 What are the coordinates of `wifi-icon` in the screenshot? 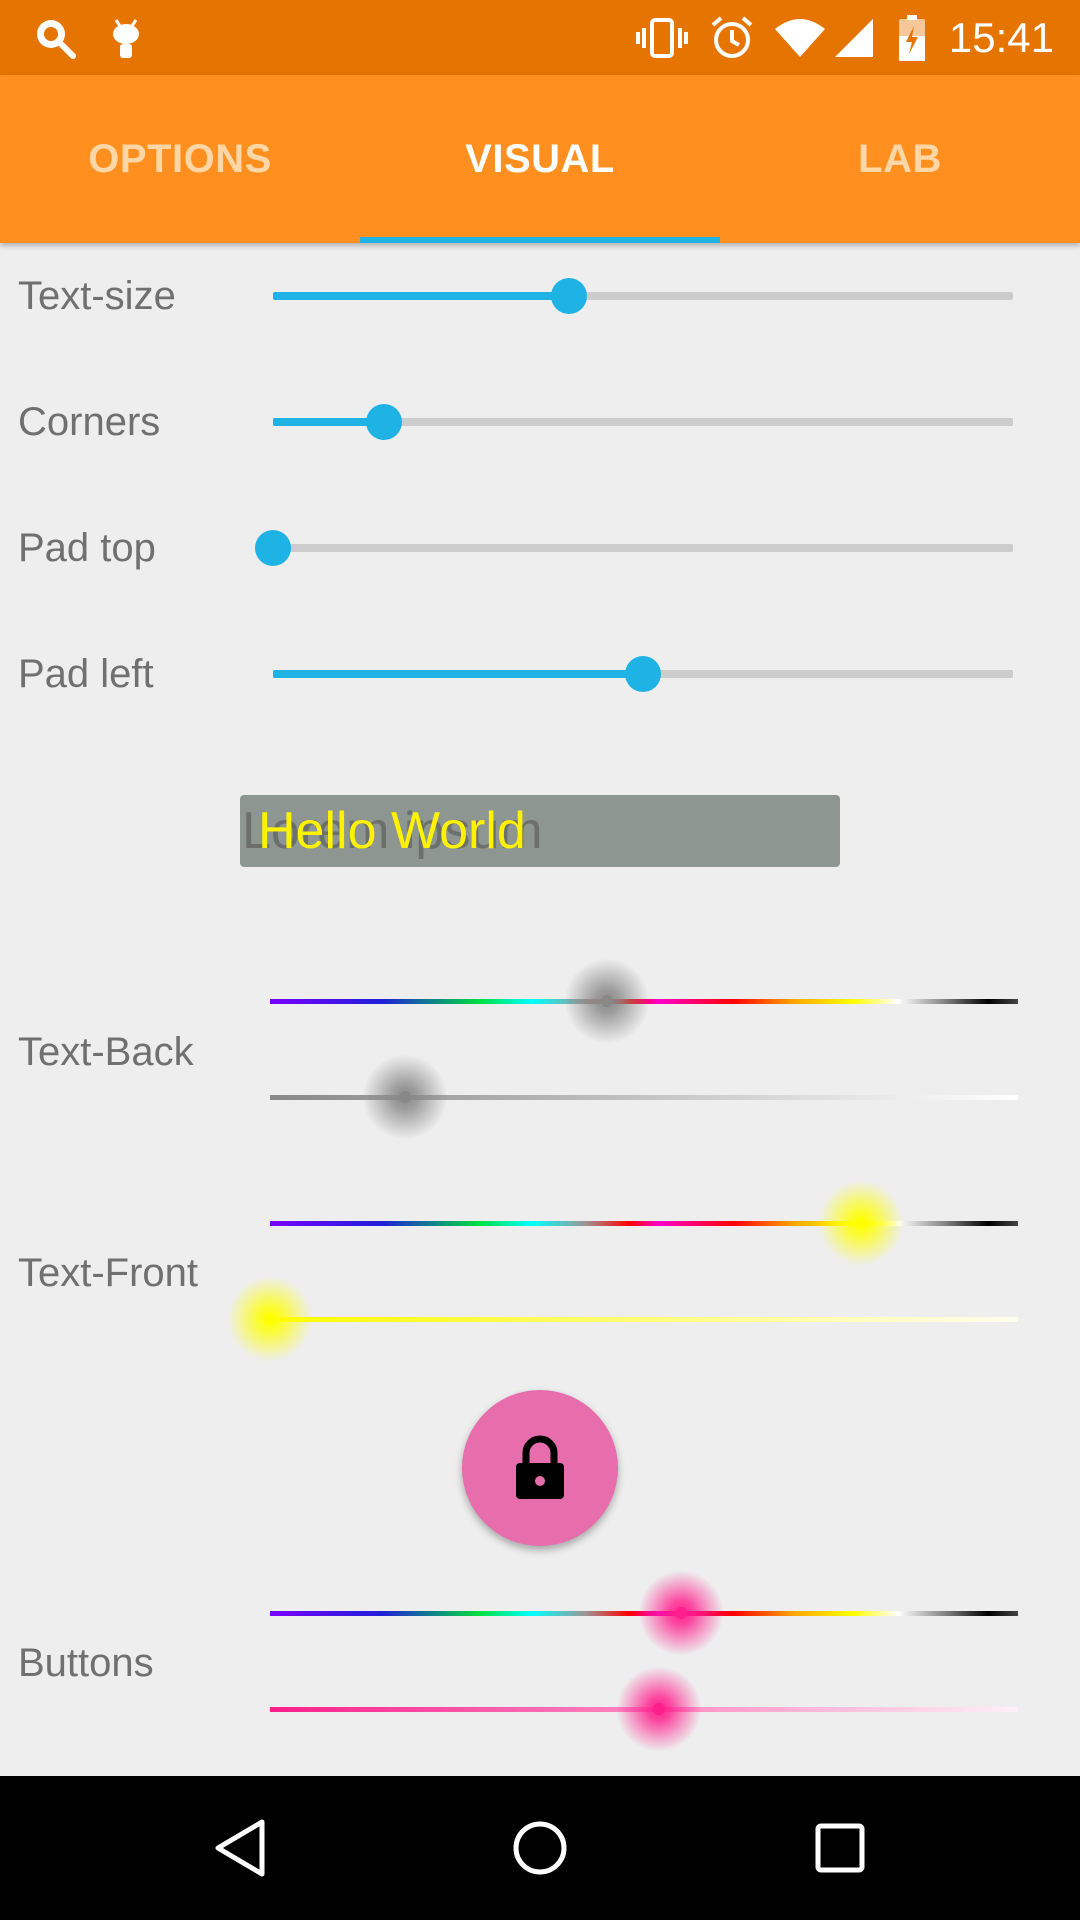 It's located at (800, 37).